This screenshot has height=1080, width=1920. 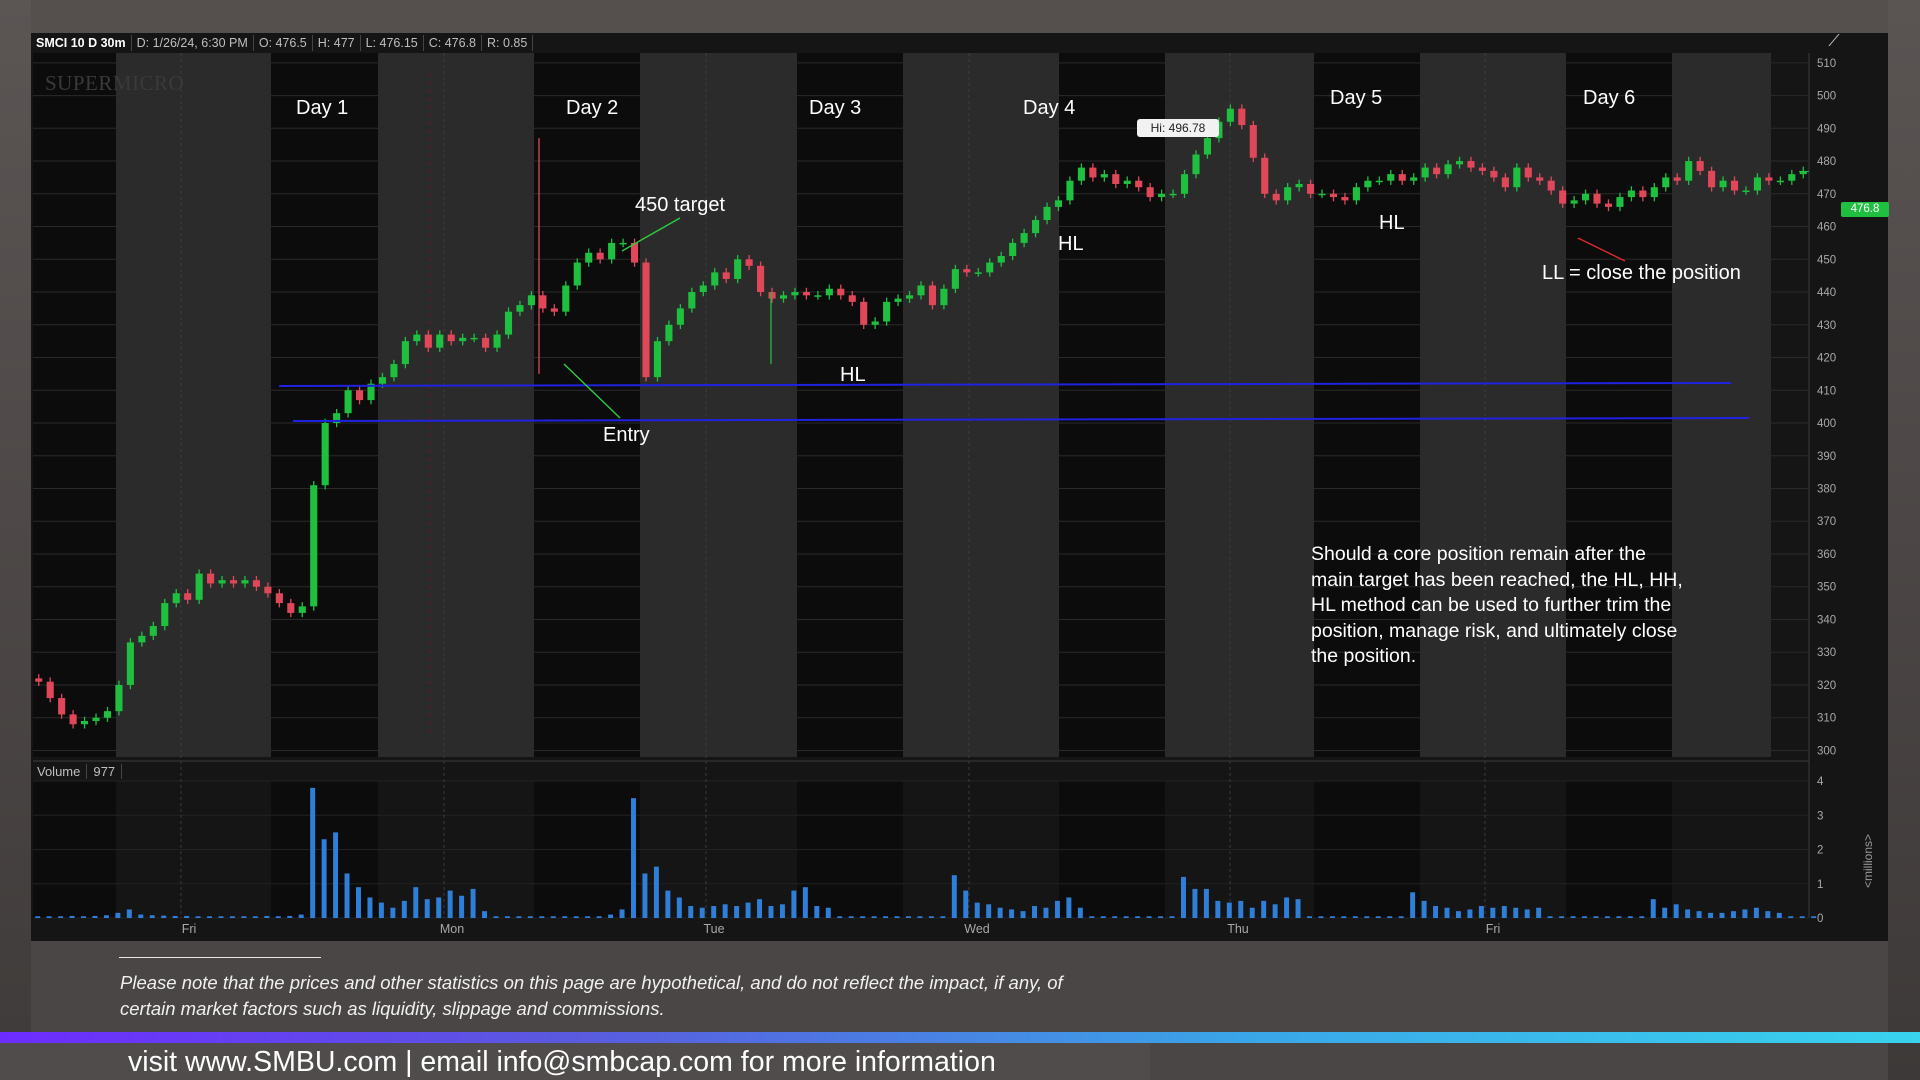 I want to click on background-right, so click(x=1904, y=540).